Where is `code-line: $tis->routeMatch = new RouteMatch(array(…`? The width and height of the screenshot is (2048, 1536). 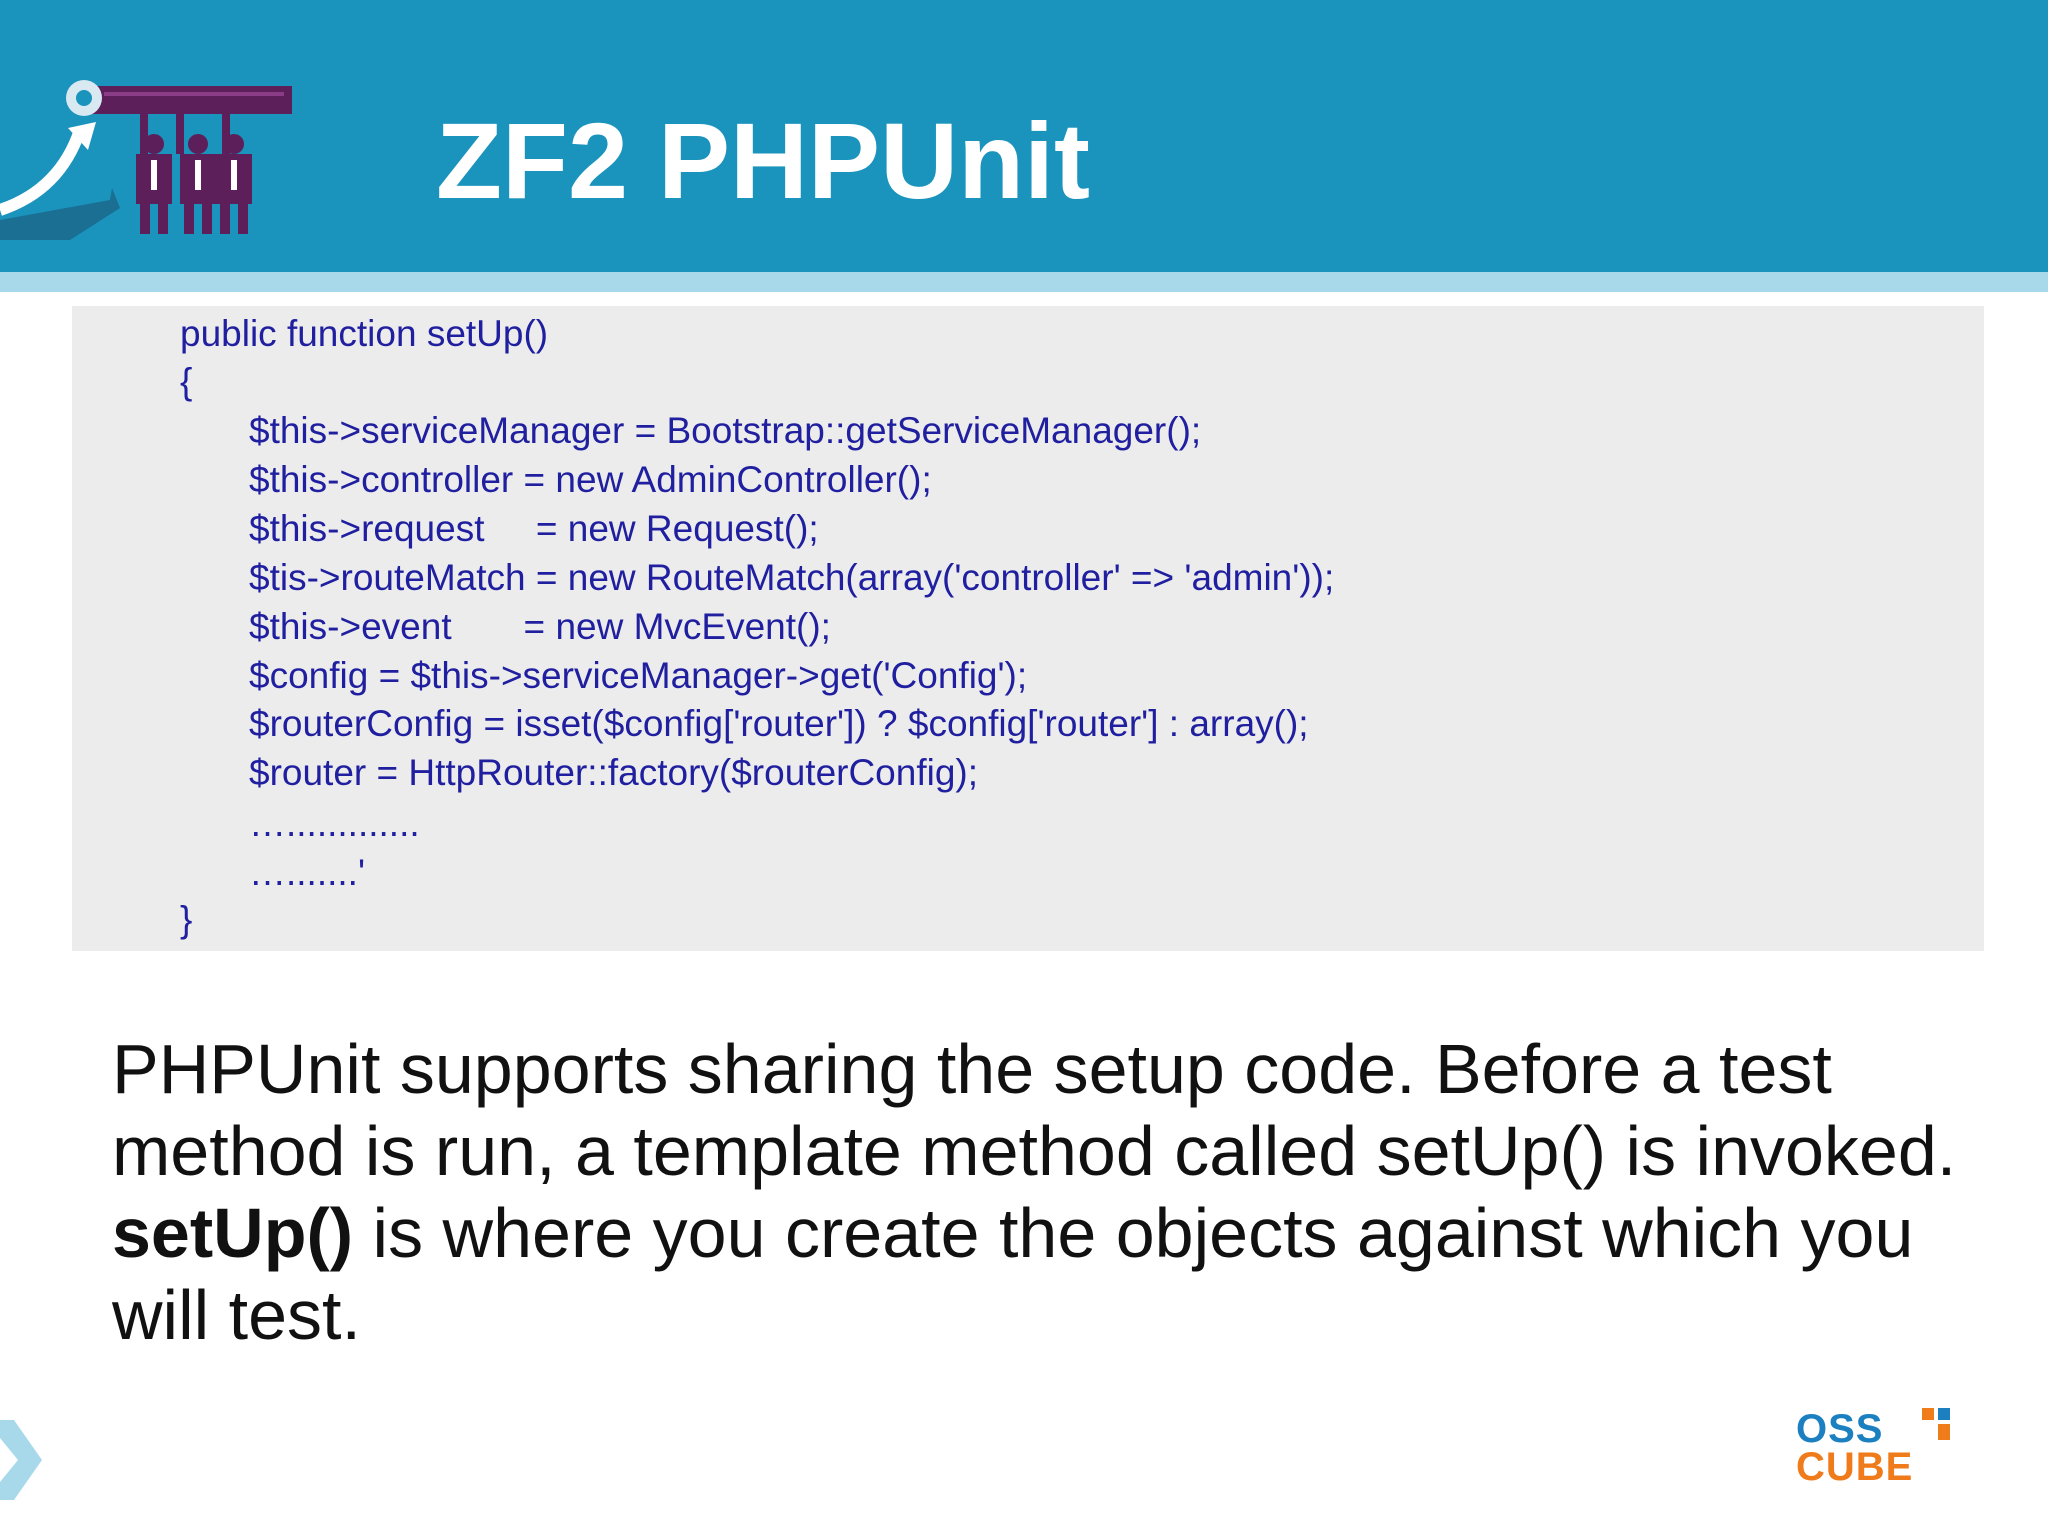
code-line: $tis->routeMatch = new RouteMatch(array(… is located at coordinates (792, 577).